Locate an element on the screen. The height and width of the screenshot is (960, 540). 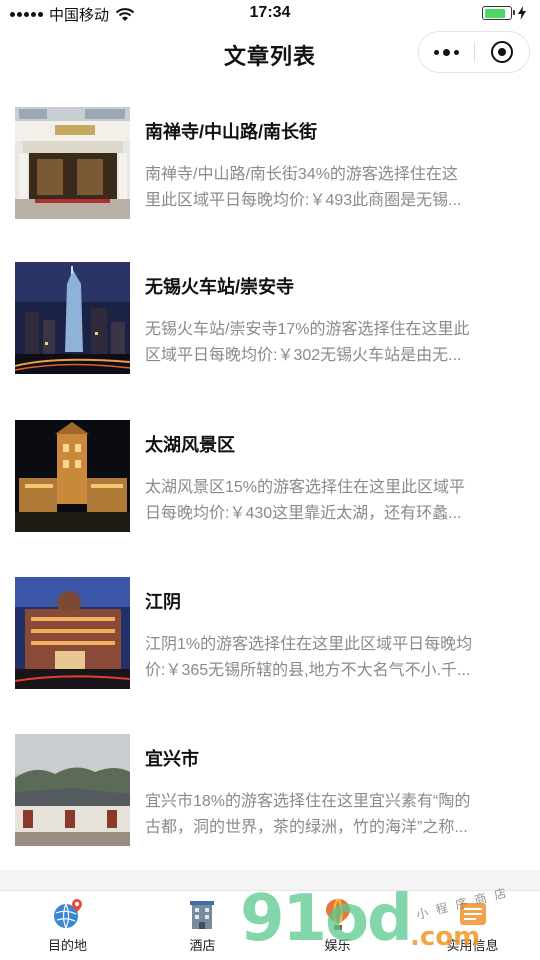
article-title: 宜兴市 is located at coordinates (172, 759).